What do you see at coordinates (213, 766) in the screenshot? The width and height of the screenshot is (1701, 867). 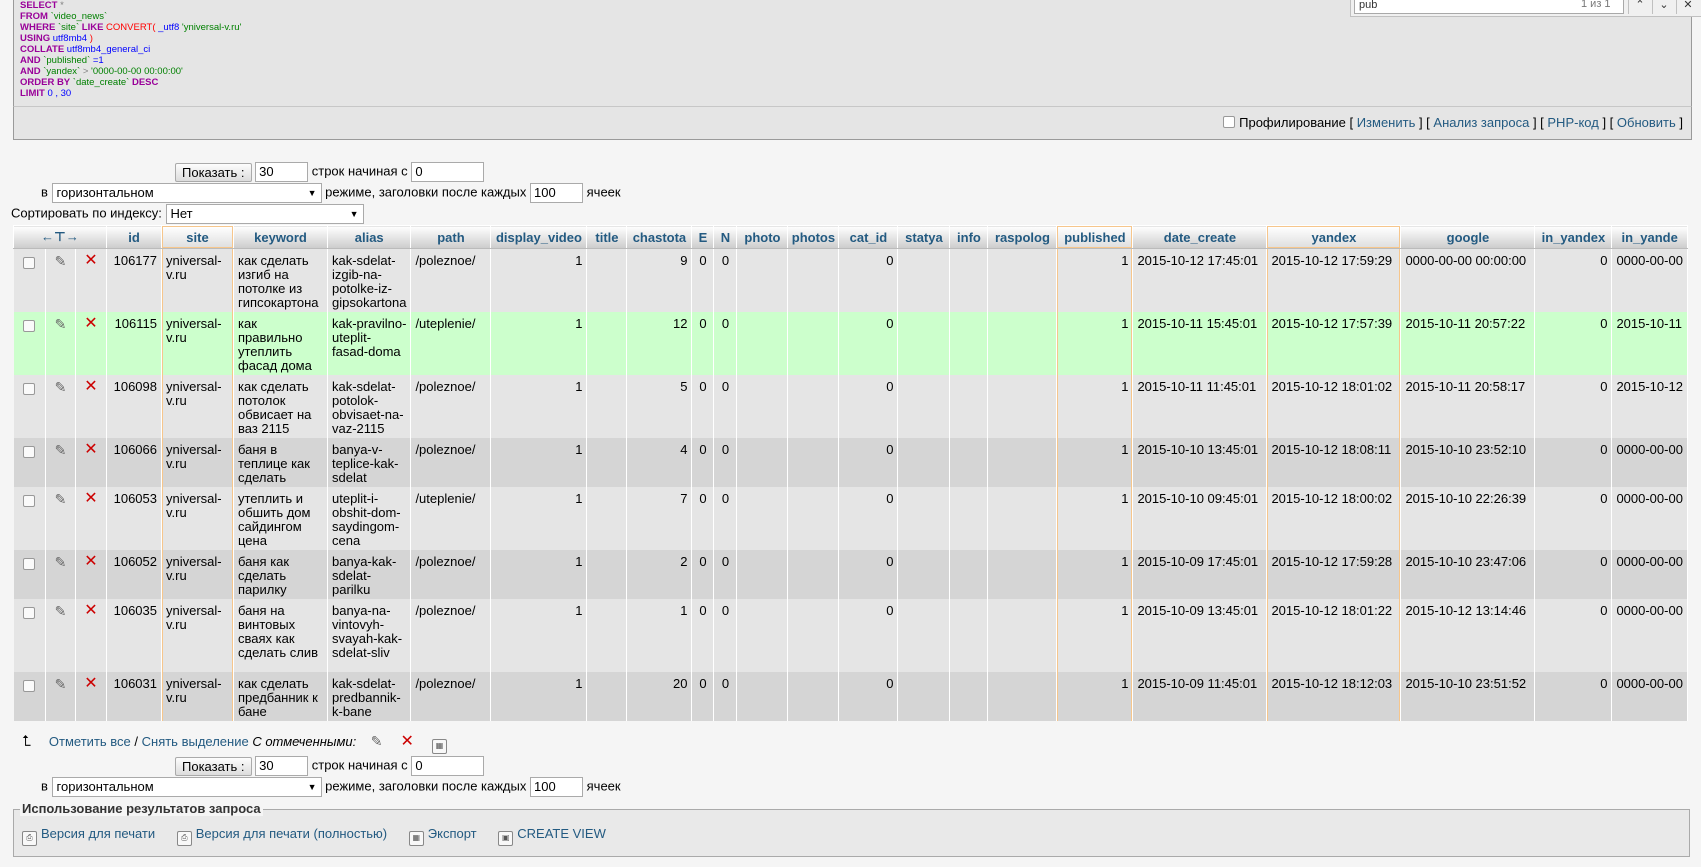 I see `show-button-bottom: Показать :` at bounding box center [213, 766].